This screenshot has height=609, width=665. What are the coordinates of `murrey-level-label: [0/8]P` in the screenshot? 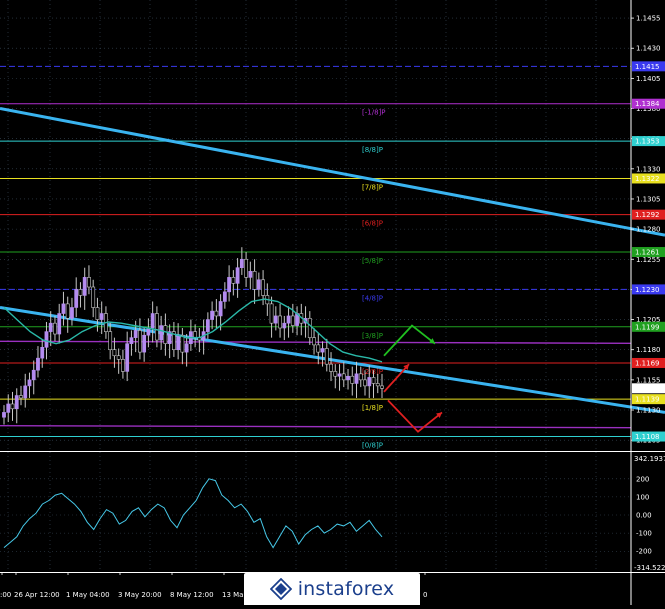 It's located at (372, 446).